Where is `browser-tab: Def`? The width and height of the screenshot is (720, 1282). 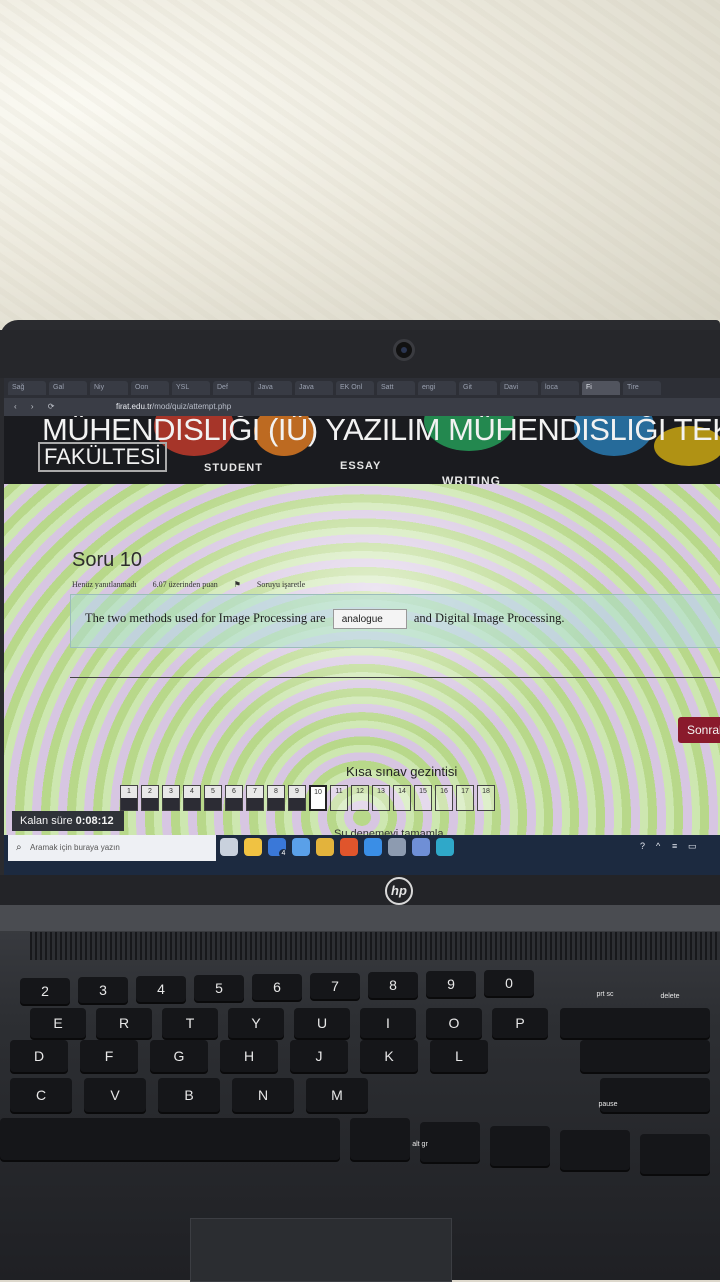 browser-tab: Def is located at coordinates (232, 388).